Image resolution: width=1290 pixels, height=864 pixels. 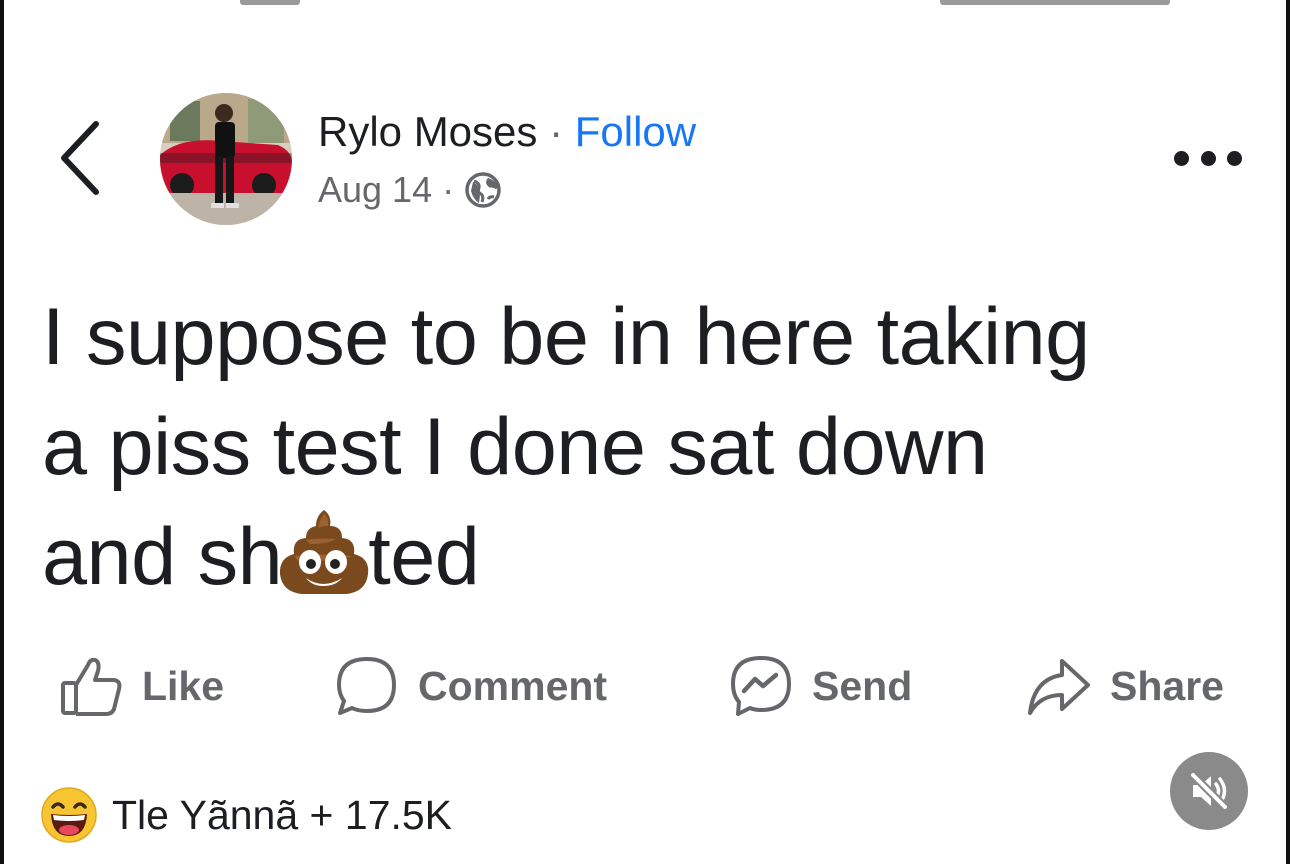 I want to click on post-text-line: I suppose to be in here taking, so click(x=566, y=337).